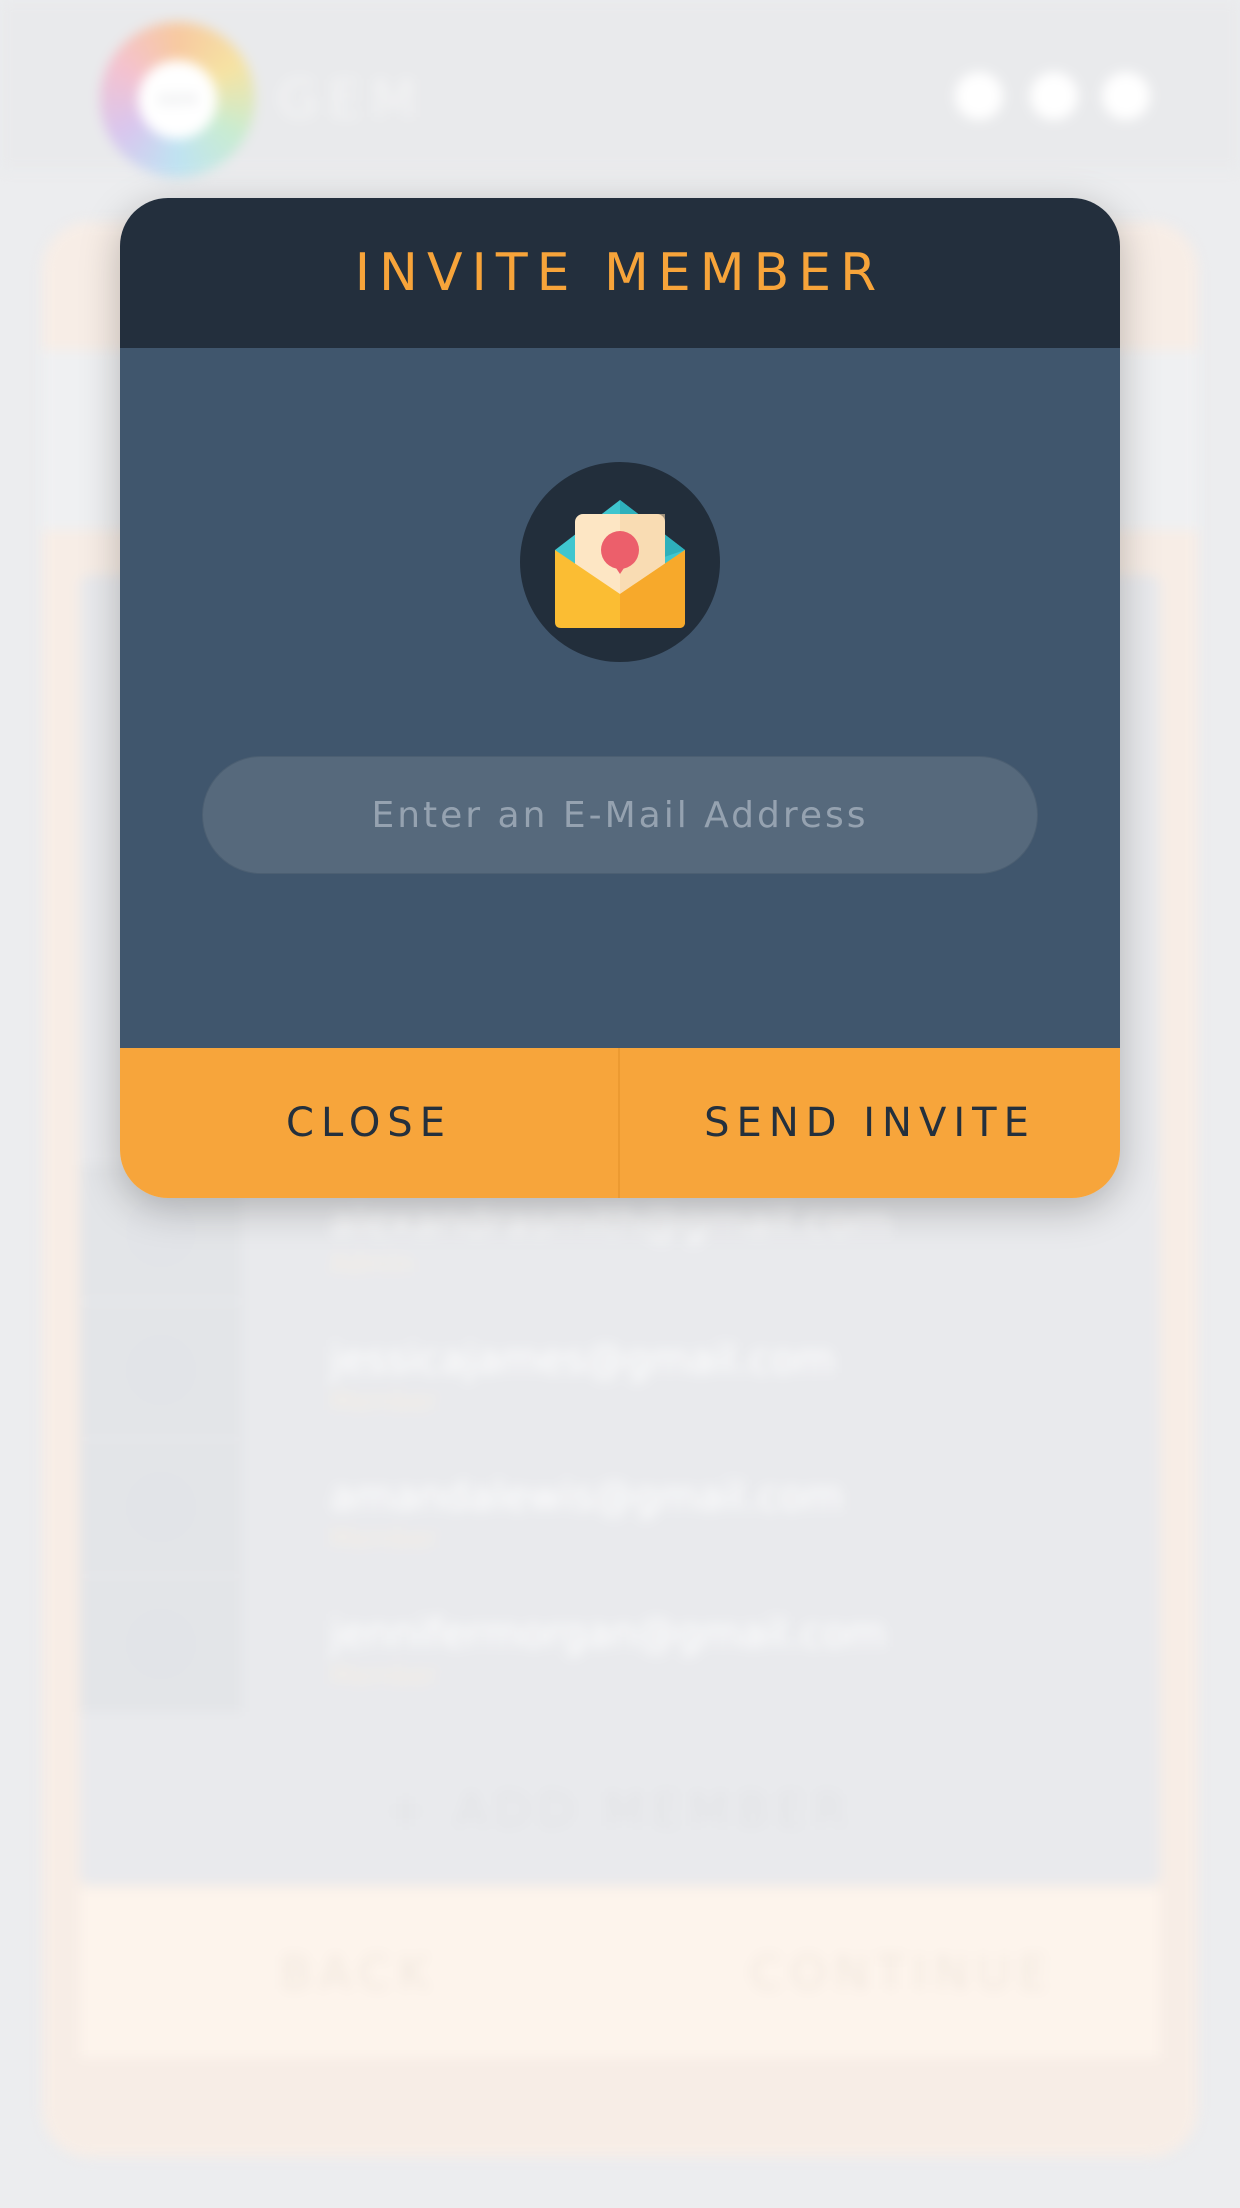 This screenshot has width=1240, height=2208. I want to click on member-email: jessicajames@gmail.com, so click(582, 1360).